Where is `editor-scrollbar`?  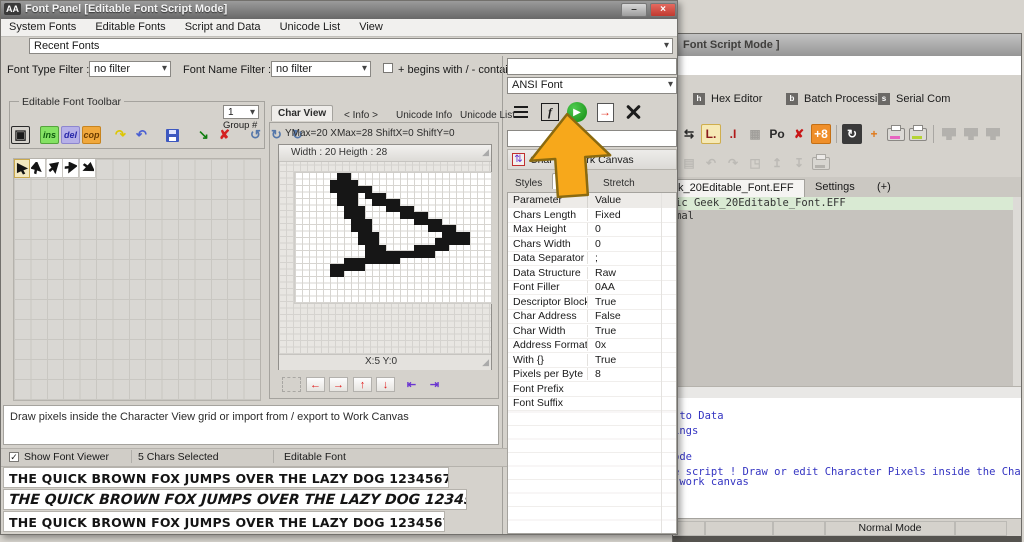
editor-scrollbar is located at coordinates (1017, 291).